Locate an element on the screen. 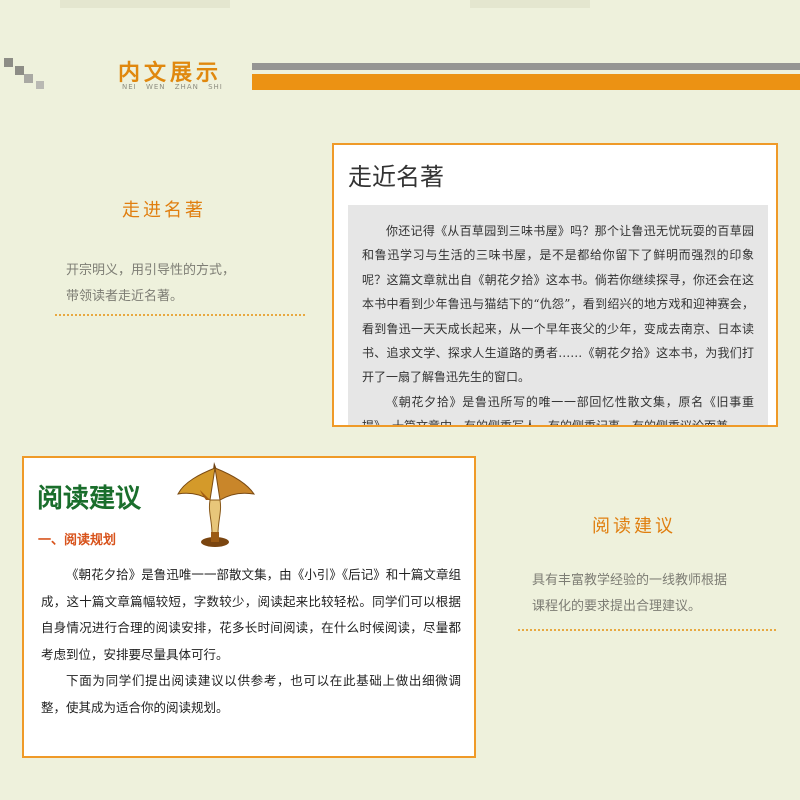 Image resolution: width=800 pixels, height=800 pixels. side-desc-zoujin: 开宗明义，用引导性的方式， 带领读者走近名著。 is located at coordinates (150, 284).